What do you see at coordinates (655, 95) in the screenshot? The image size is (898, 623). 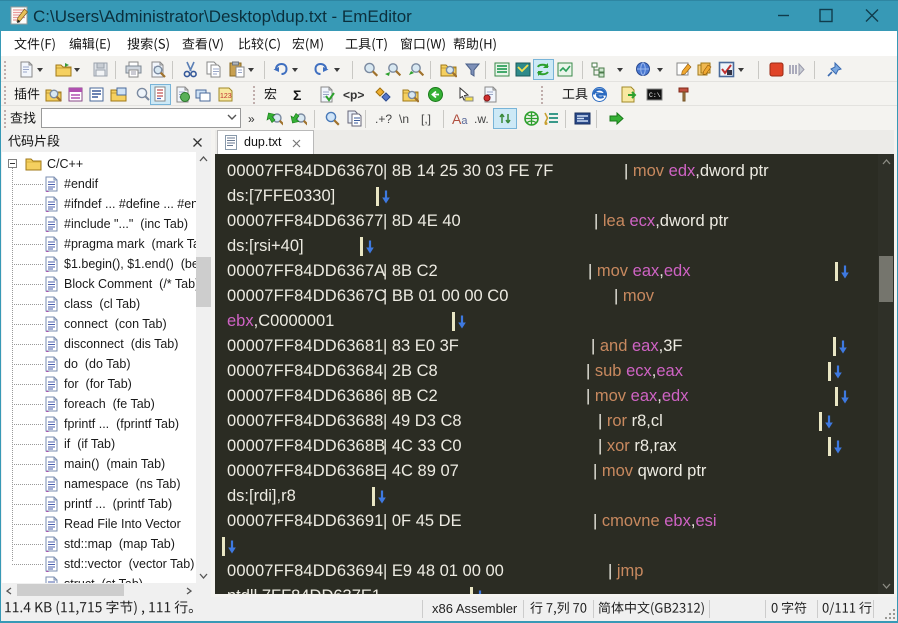 I see `svg-text: C:\` at bounding box center [655, 95].